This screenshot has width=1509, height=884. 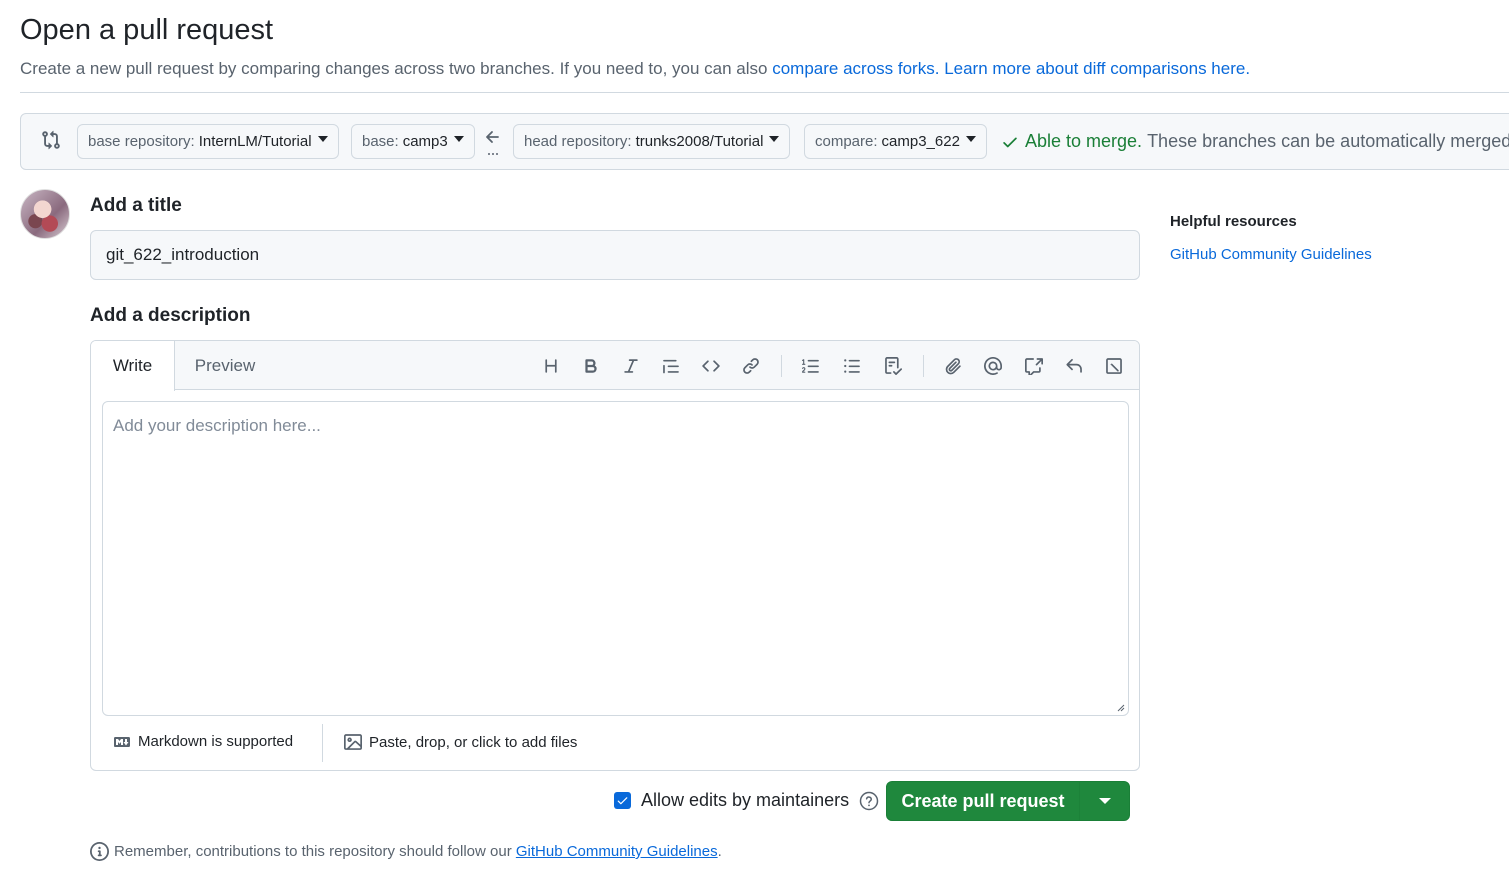 What do you see at coordinates (993, 366) in the screenshot?
I see `mention-icon` at bounding box center [993, 366].